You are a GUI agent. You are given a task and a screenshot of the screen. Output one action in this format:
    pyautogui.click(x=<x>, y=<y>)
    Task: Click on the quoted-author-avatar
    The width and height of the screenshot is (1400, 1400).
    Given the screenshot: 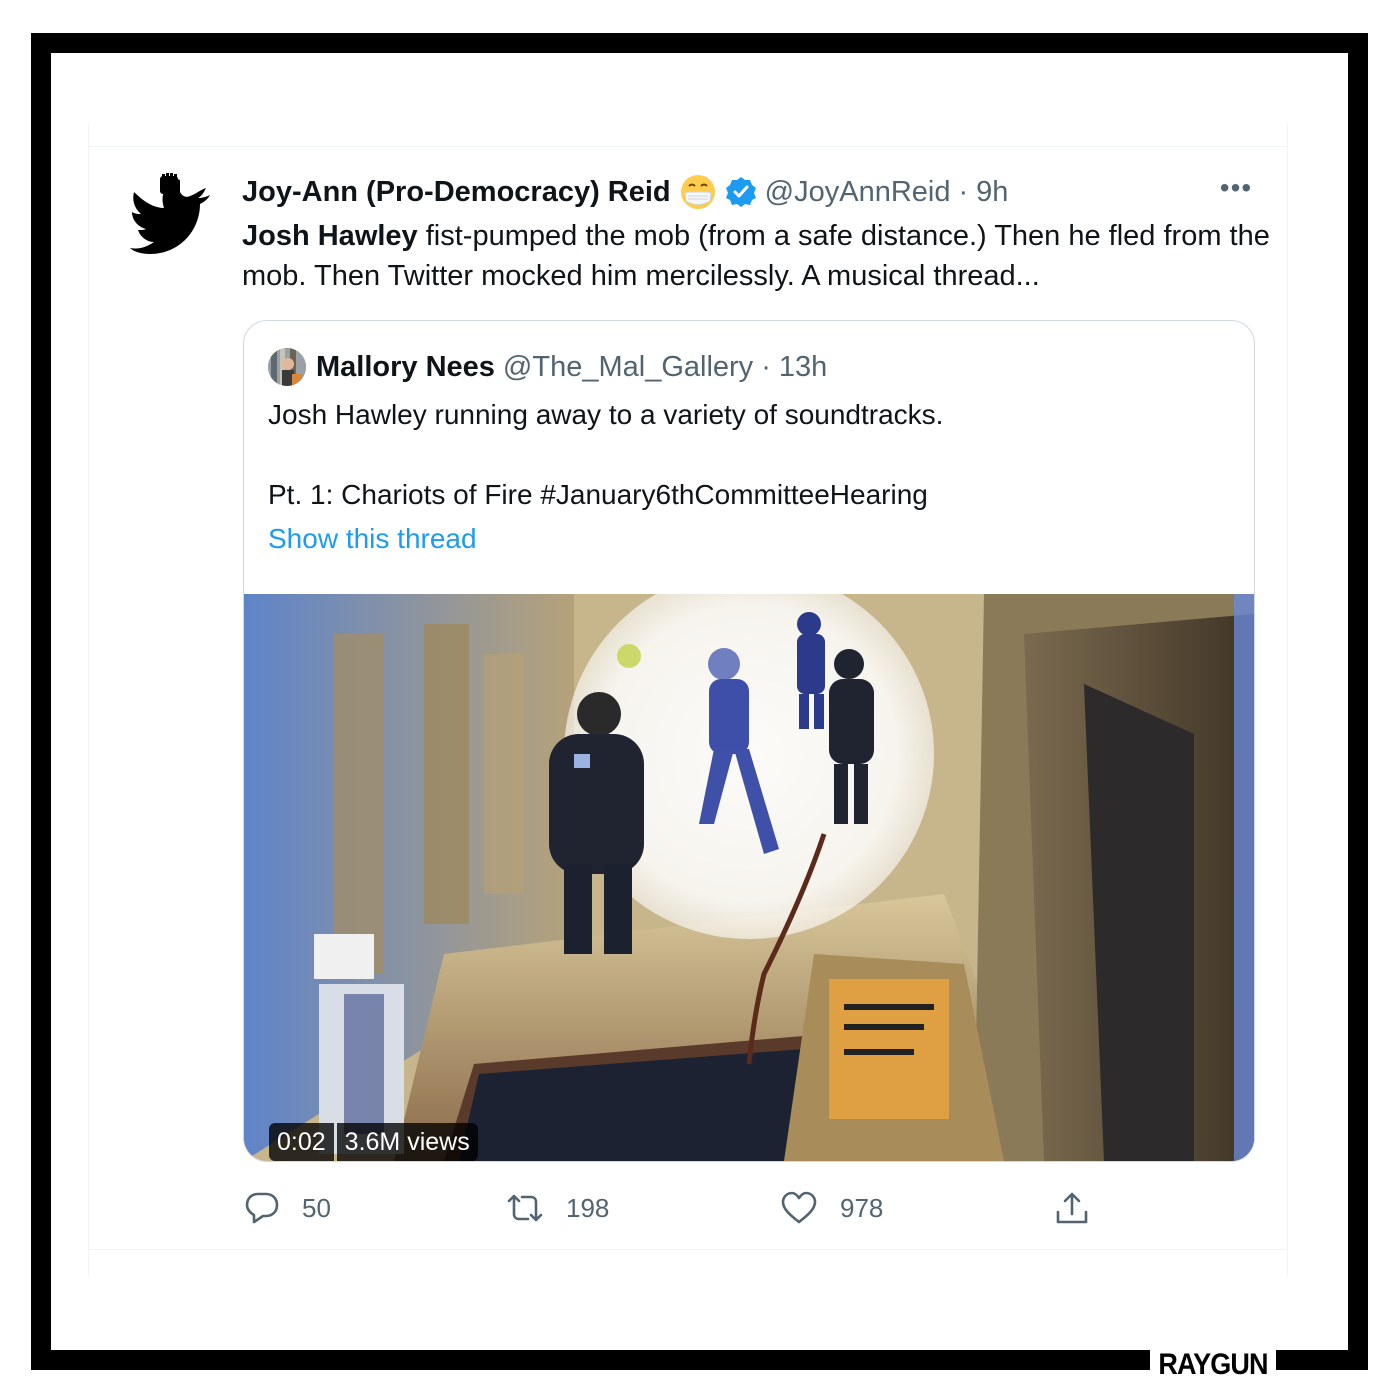 What is the action you would take?
    pyautogui.click(x=287, y=367)
    